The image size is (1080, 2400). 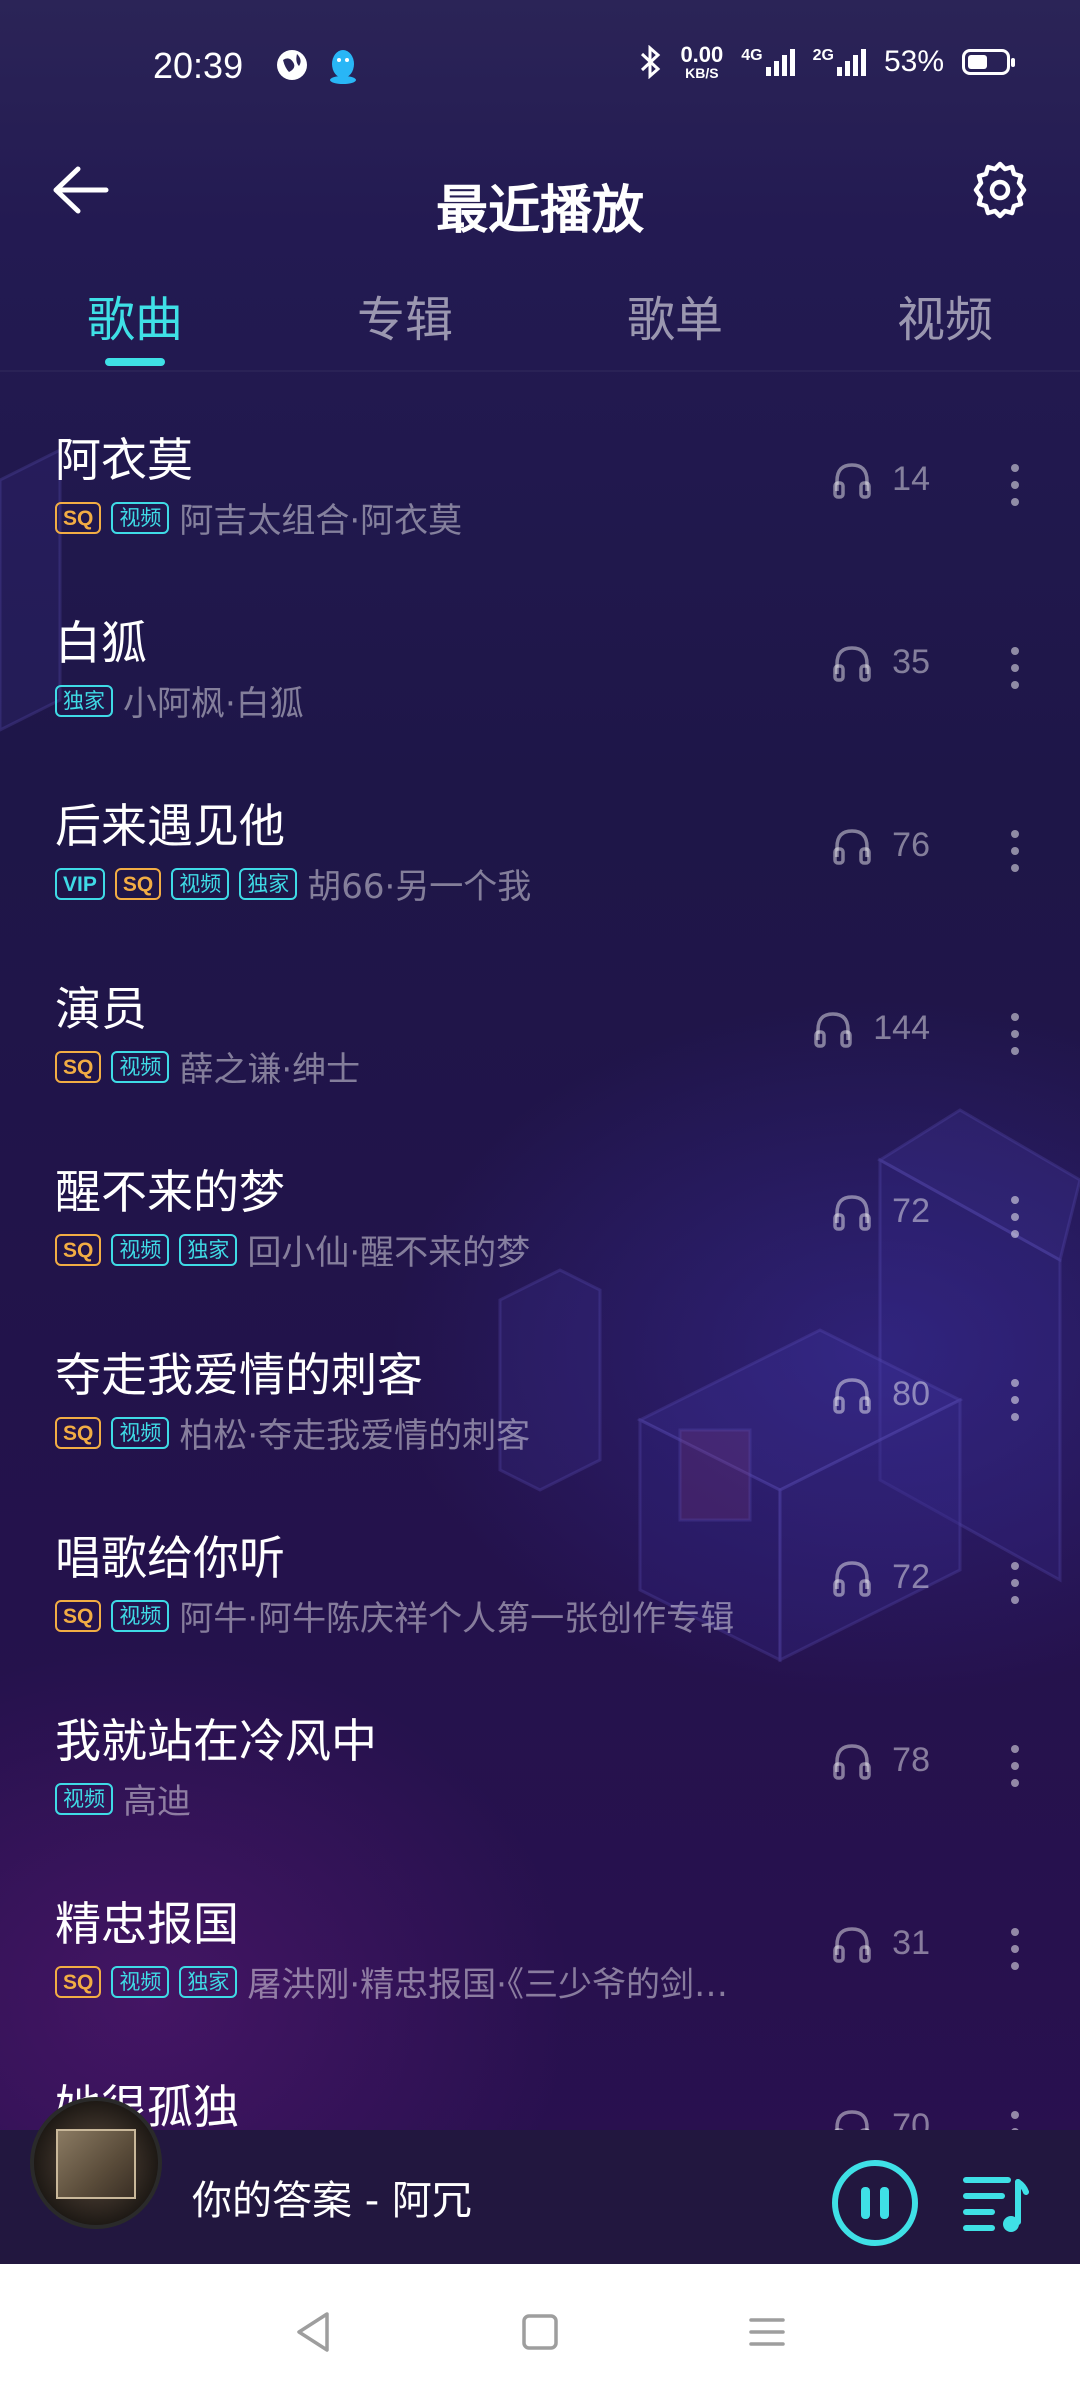 I want to click on nav-home-button, so click(x=540, y=2332).